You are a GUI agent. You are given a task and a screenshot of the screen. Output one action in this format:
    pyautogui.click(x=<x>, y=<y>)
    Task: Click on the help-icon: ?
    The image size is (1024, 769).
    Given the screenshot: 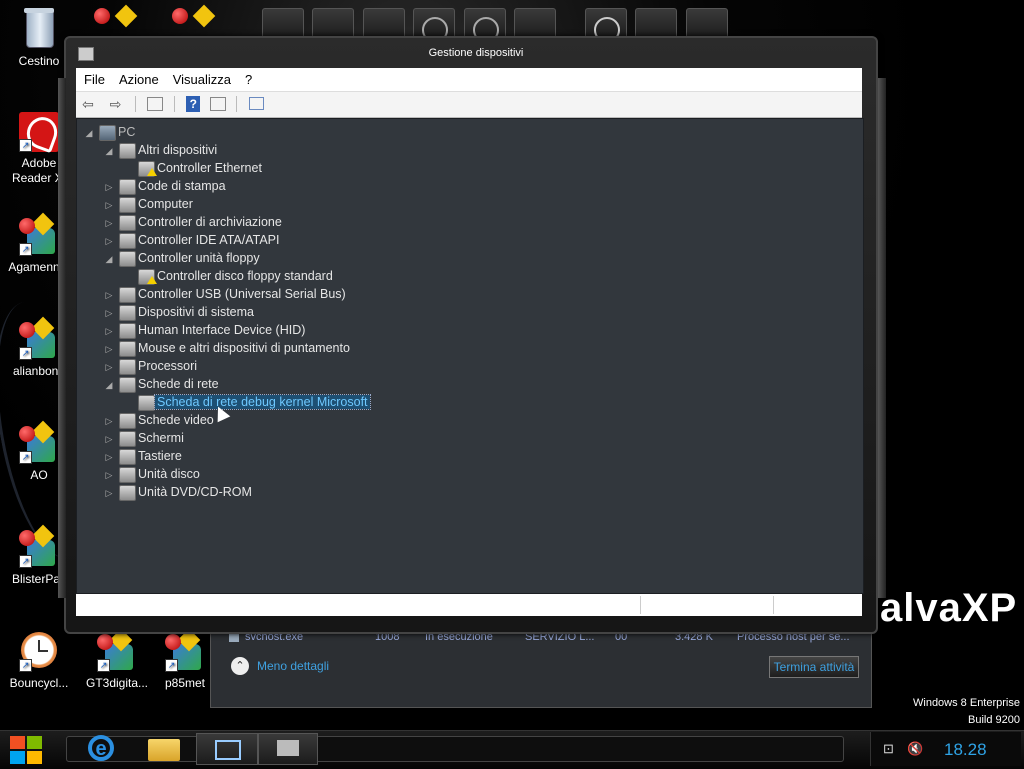 What is the action you would take?
    pyautogui.click(x=193, y=104)
    